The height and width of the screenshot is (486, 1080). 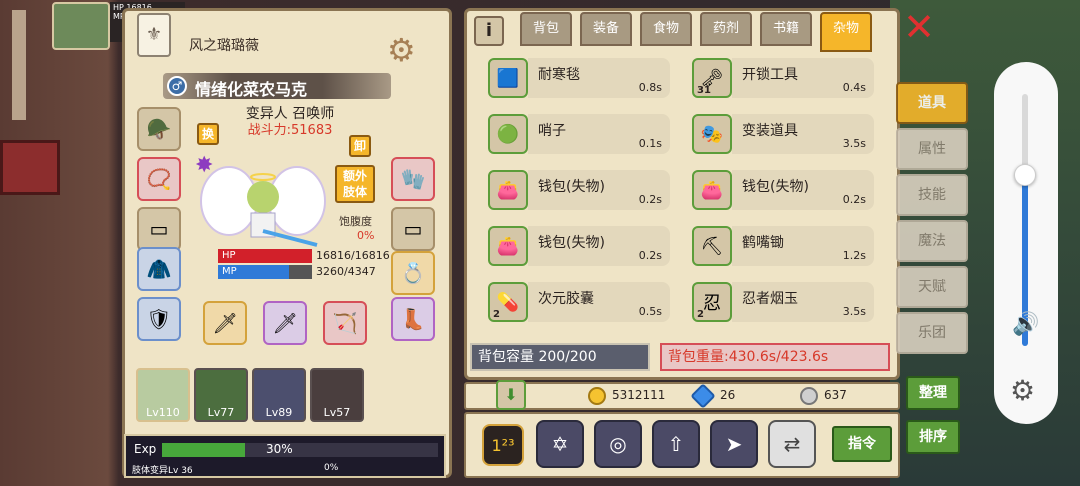 What do you see at coordinates (734, 444) in the screenshot?
I see `dash-icon: ➤` at bounding box center [734, 444].